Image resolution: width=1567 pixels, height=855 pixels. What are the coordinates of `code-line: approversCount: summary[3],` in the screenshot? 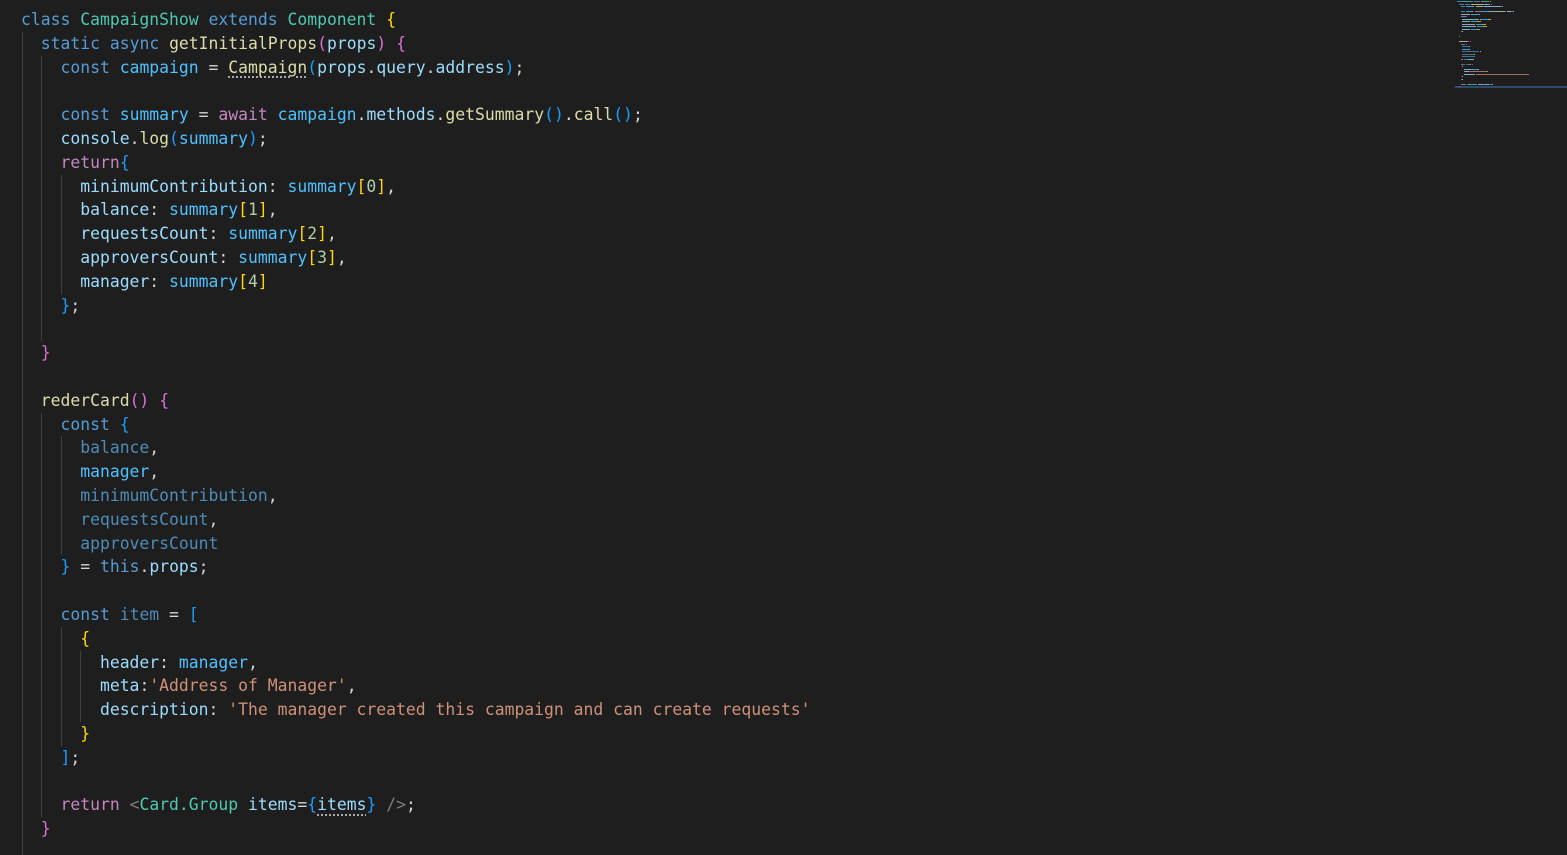 It's located at (720, 257).